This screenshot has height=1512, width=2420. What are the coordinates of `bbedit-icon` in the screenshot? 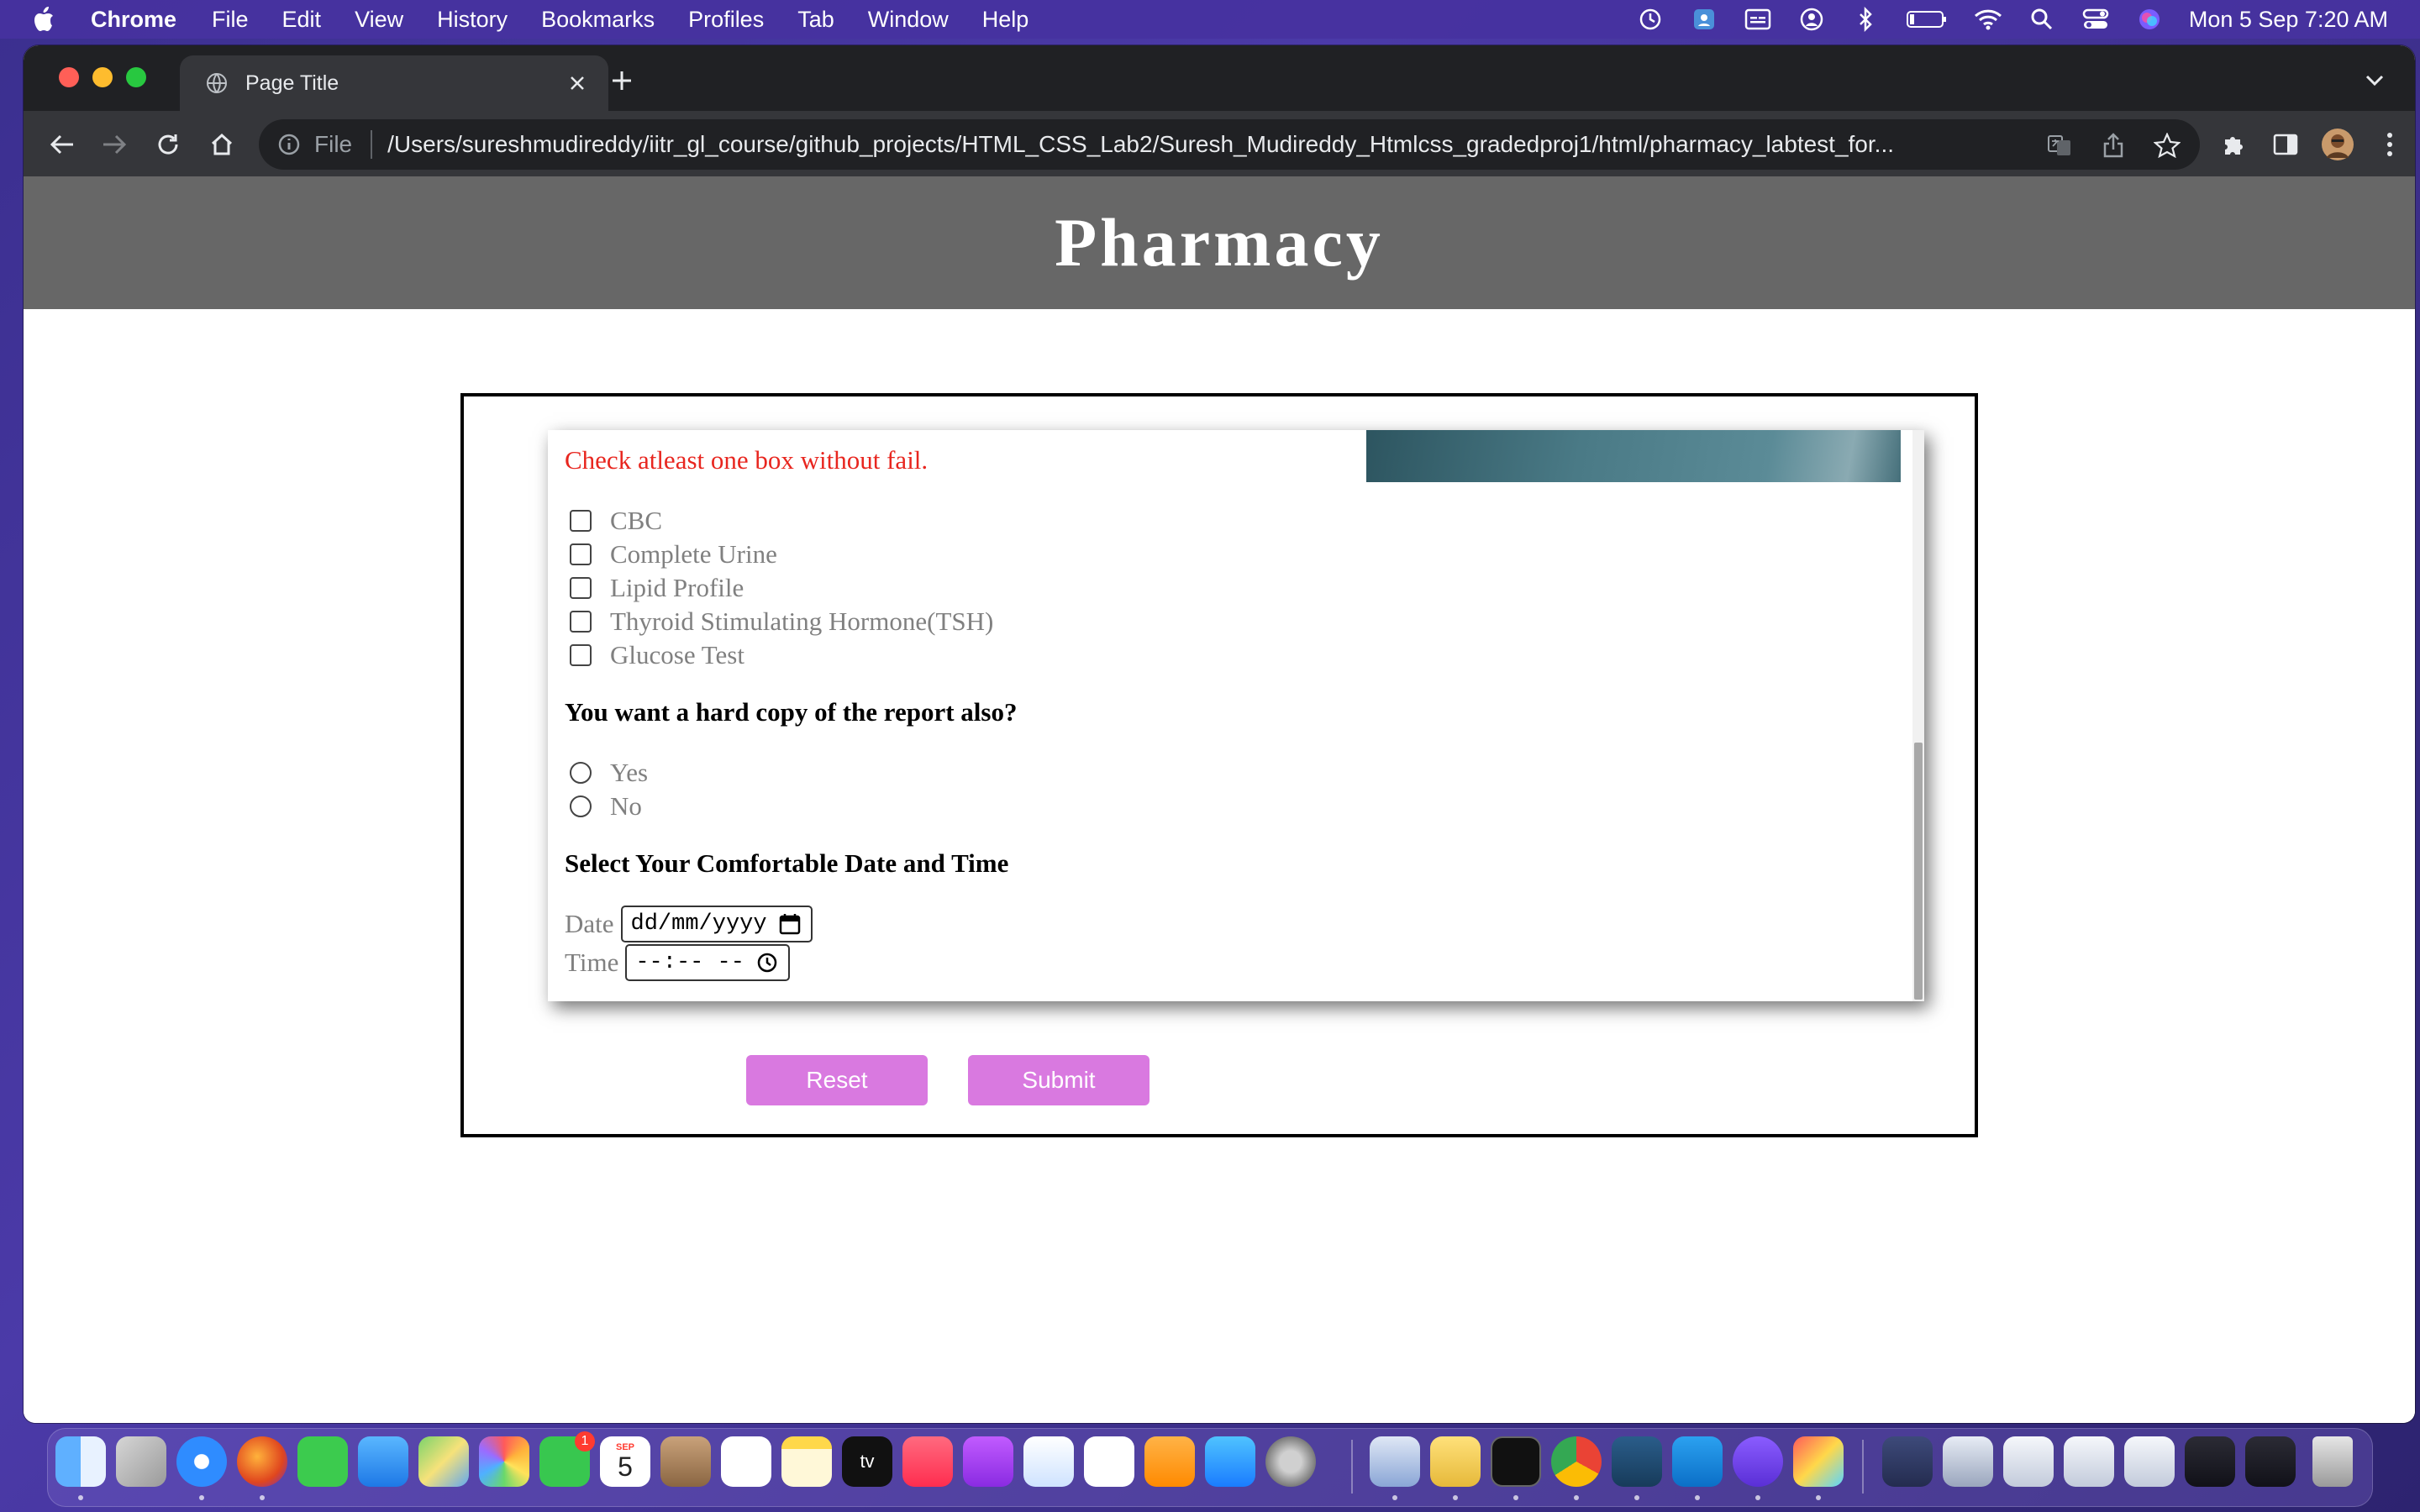 It's located at (1758, 1461).